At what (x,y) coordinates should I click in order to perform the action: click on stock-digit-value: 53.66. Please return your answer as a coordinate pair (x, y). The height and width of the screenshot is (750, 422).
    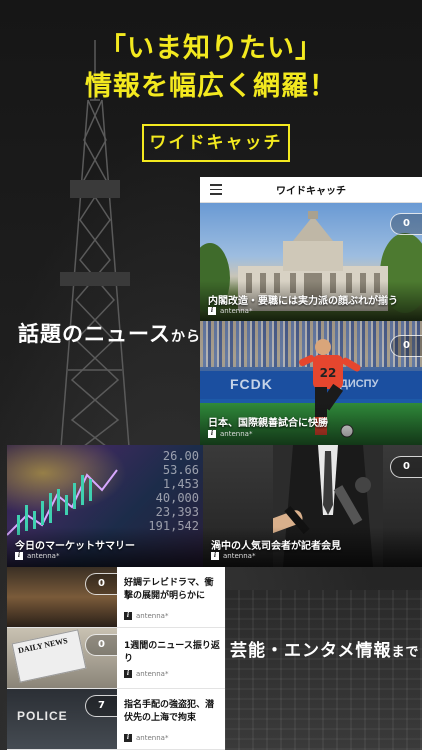
    Looking at the image, I should click on (180, 470).